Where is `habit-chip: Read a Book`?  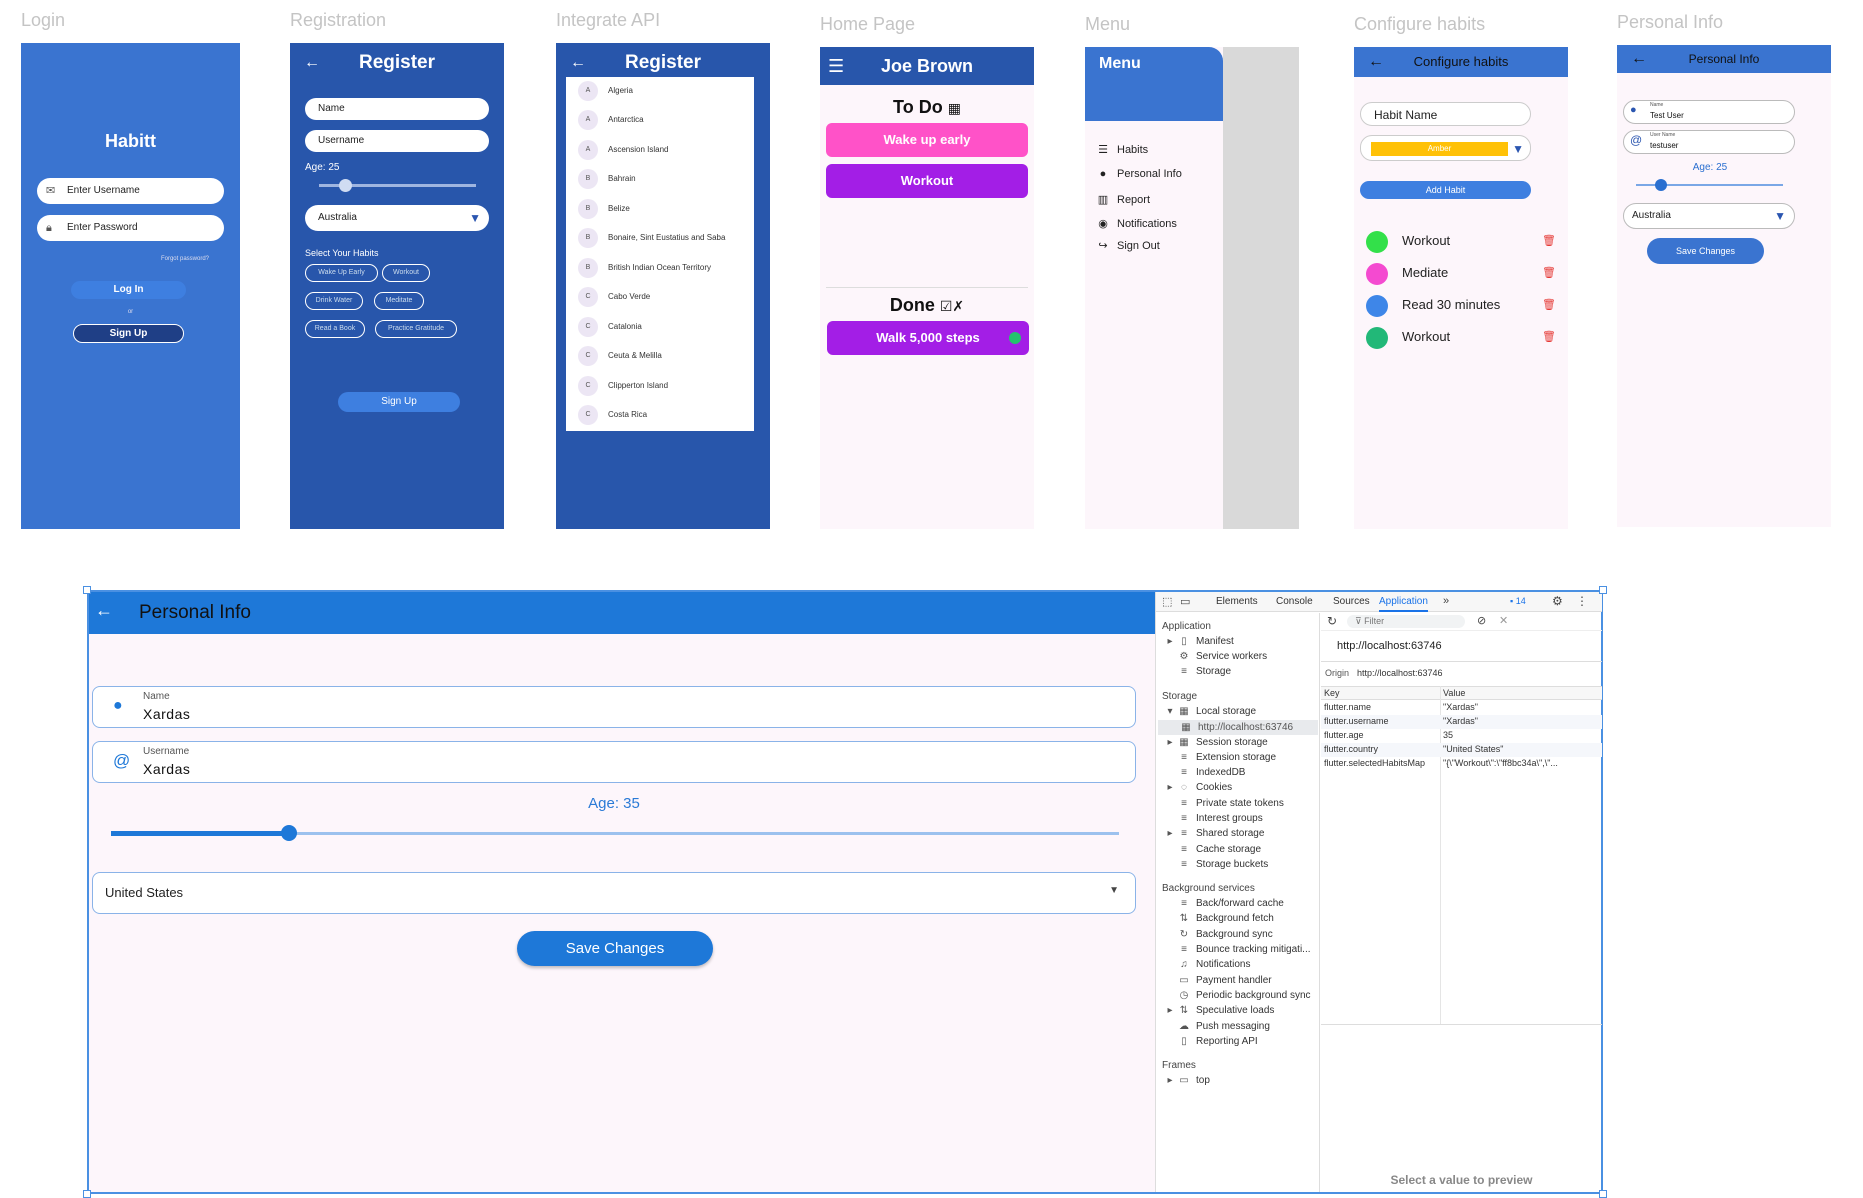
habit-chip: Read a Book is located at coordinates (335, 329).